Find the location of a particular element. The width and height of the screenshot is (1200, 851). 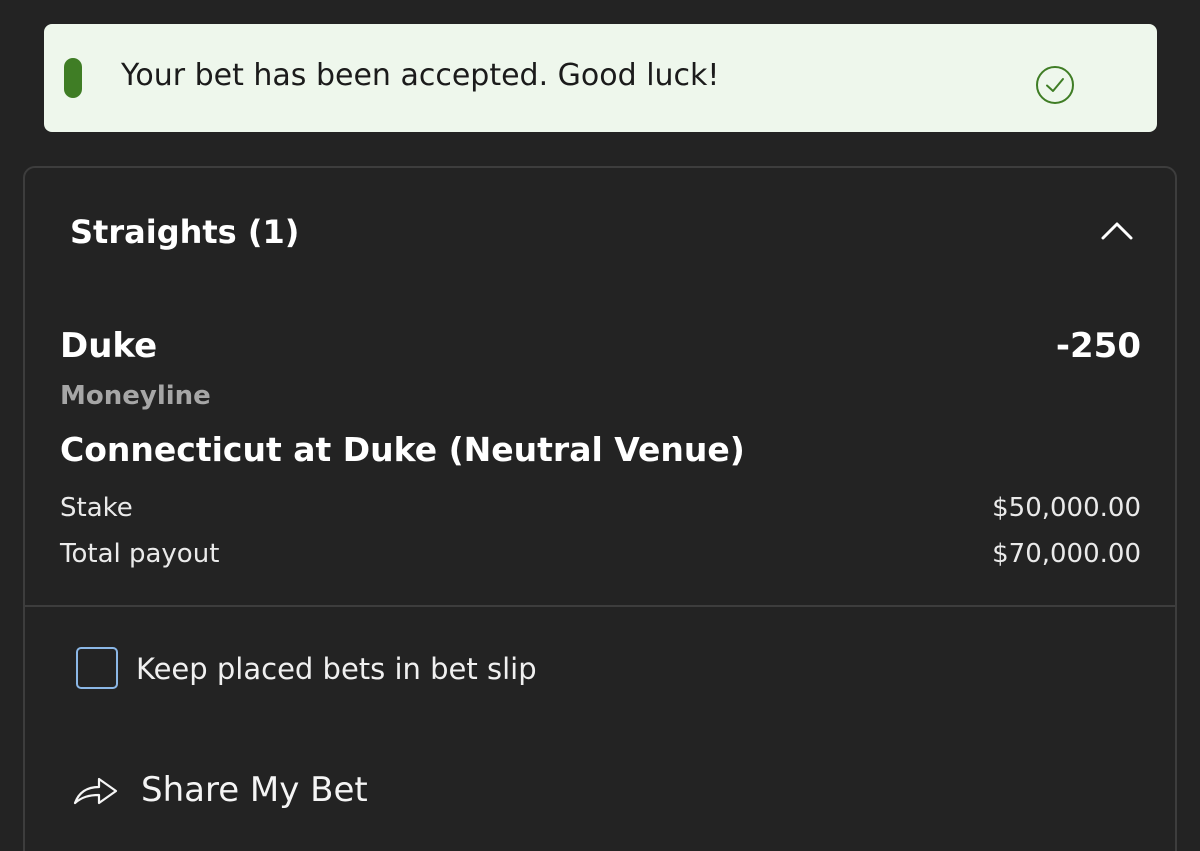

keep-bets-label: Keep placed bets in bet slip is located at coordinates (336, 669).